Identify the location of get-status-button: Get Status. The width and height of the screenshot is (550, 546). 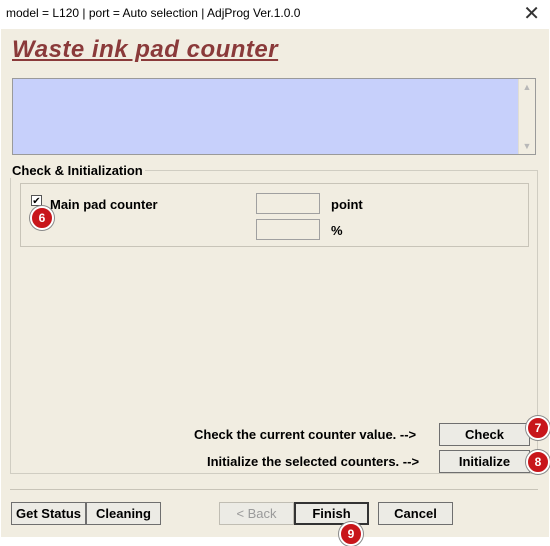
(48, 513).